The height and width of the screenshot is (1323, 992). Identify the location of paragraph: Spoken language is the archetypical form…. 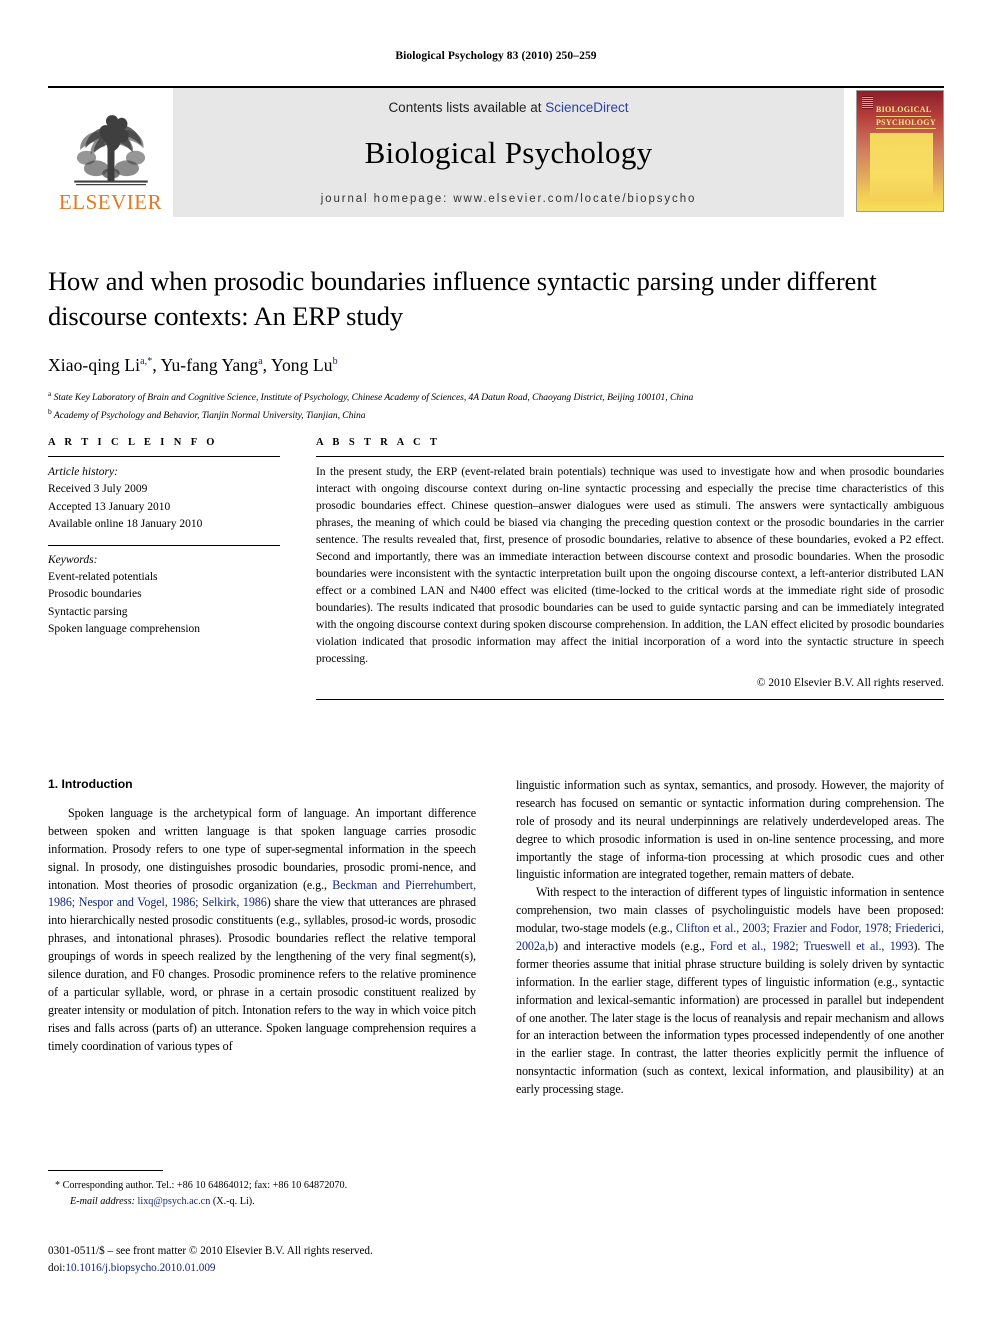
(262, 930).